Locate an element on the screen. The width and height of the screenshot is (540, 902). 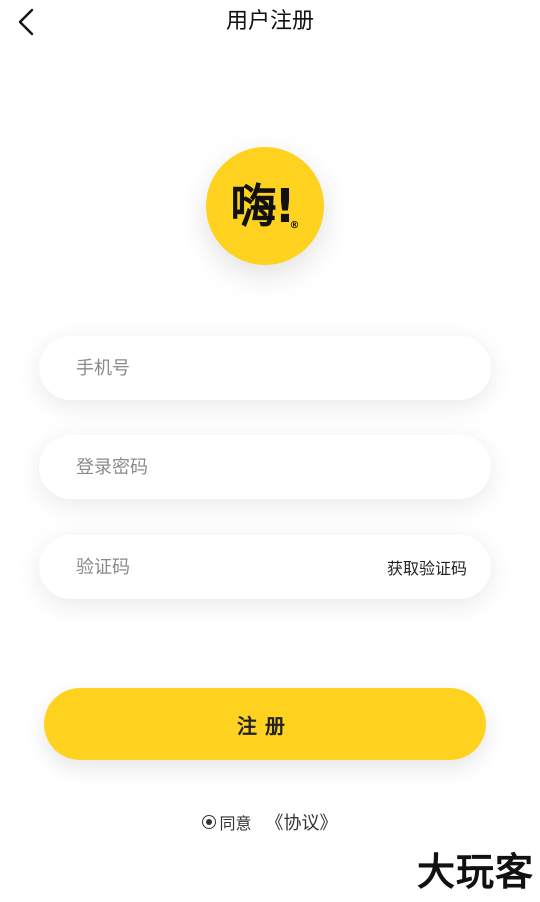
phone-input is located at coordinates (271, 368).